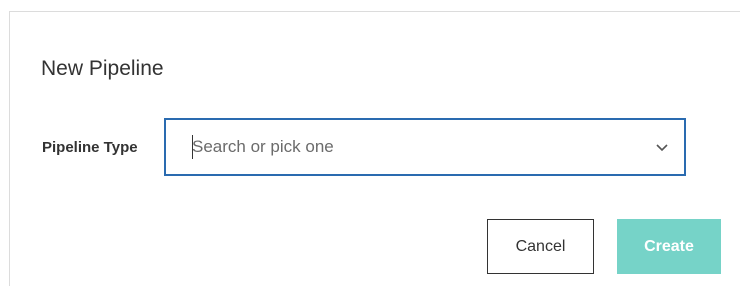 This screenshot has width=740, height=286. Describe the element at coordinates (662, 147) in the screenshot. I see `chevron-down-icon` at that location.